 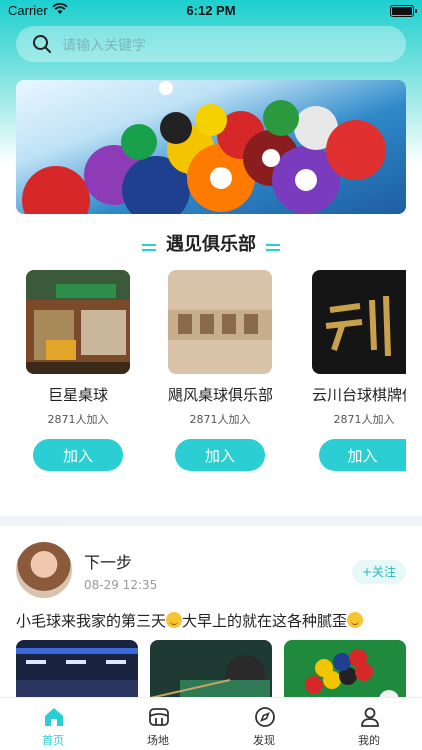 I want to click on club-name: 云川台球棋牌俱, so click(x=359, y=395).